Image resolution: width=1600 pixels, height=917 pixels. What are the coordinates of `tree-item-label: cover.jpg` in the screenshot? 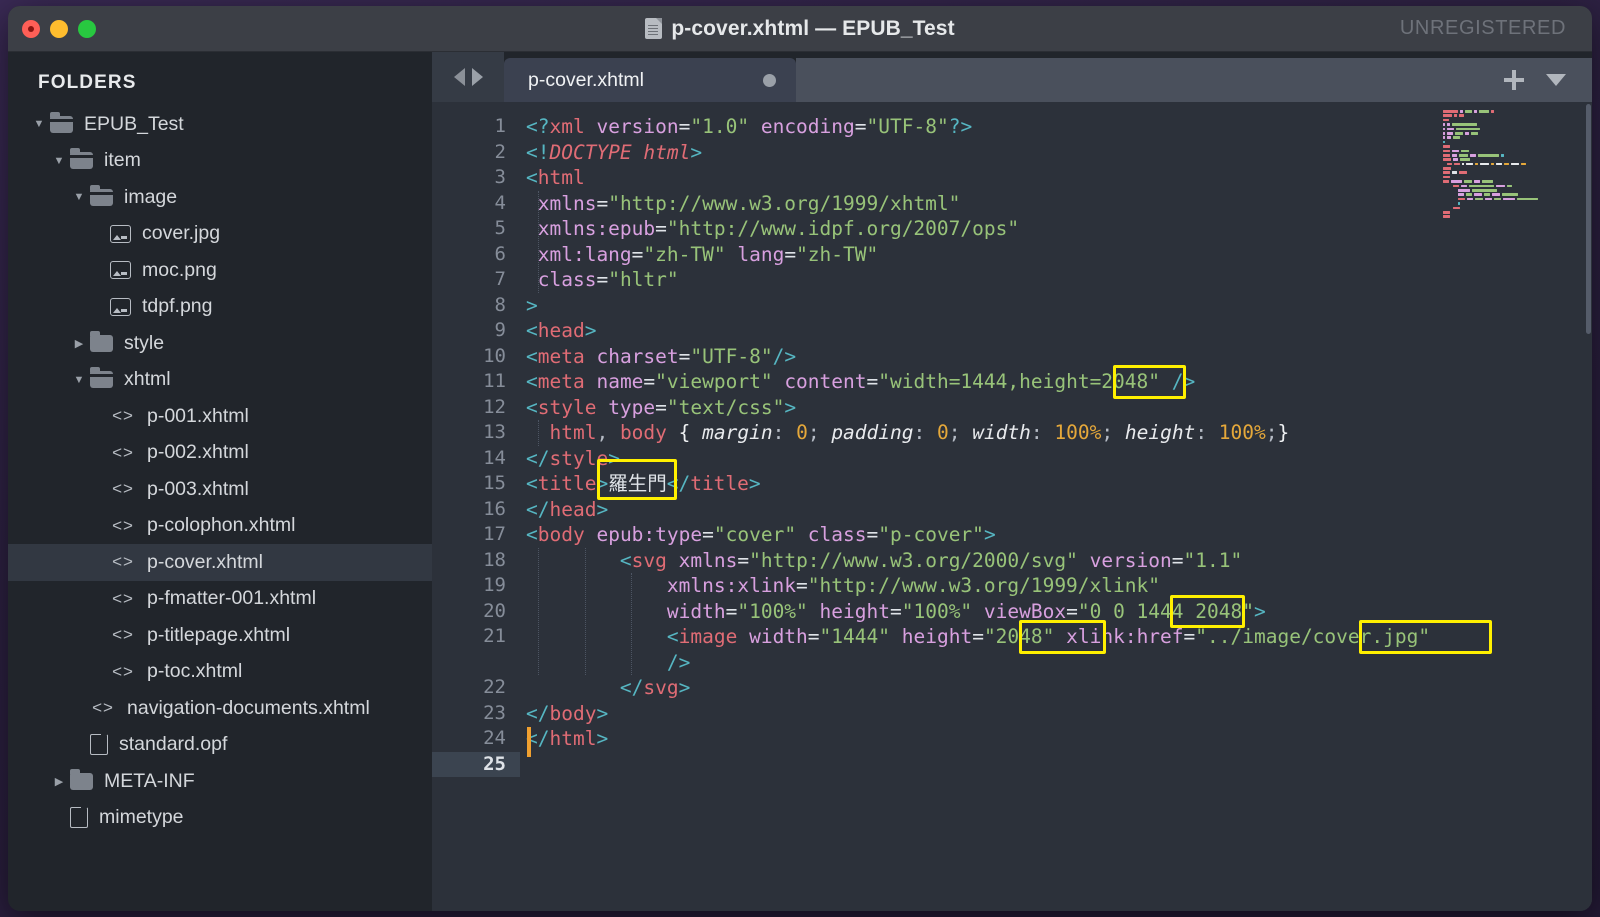 It's located at (181, 233).